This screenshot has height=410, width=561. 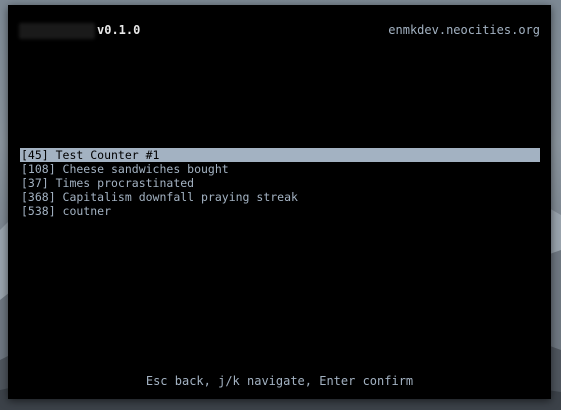 I want to click on app-name-redacted, so click(x=57, y=31).